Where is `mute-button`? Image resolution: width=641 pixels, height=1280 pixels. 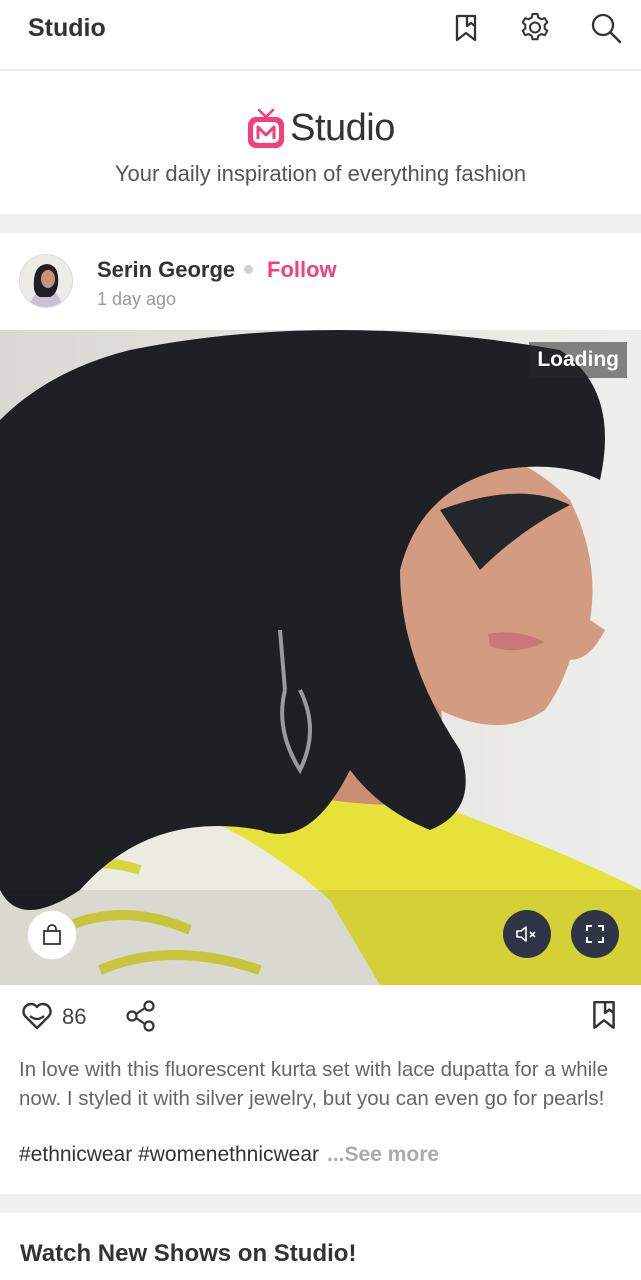
mute-button is located at coordinates (527, 934).